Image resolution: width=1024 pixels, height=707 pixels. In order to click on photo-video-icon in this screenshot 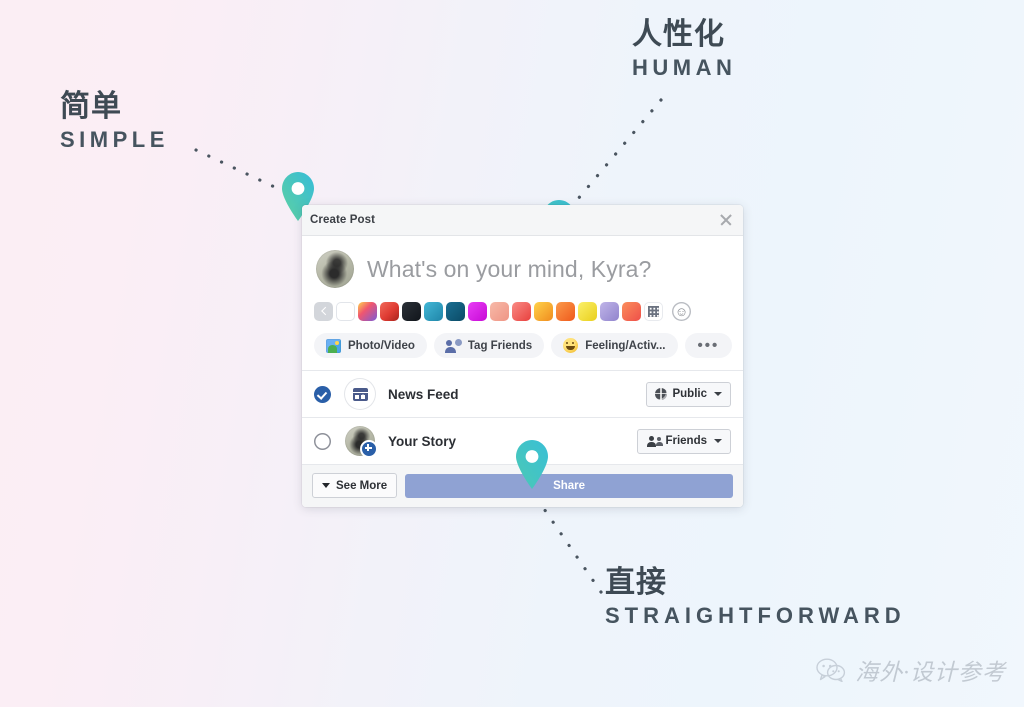, I will do `click(333, 345)`.